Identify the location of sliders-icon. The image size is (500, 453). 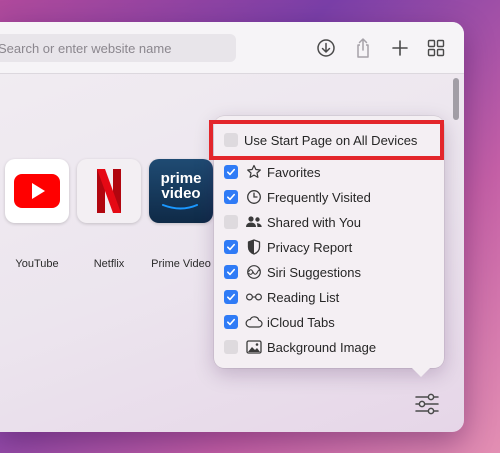
(427, 404).